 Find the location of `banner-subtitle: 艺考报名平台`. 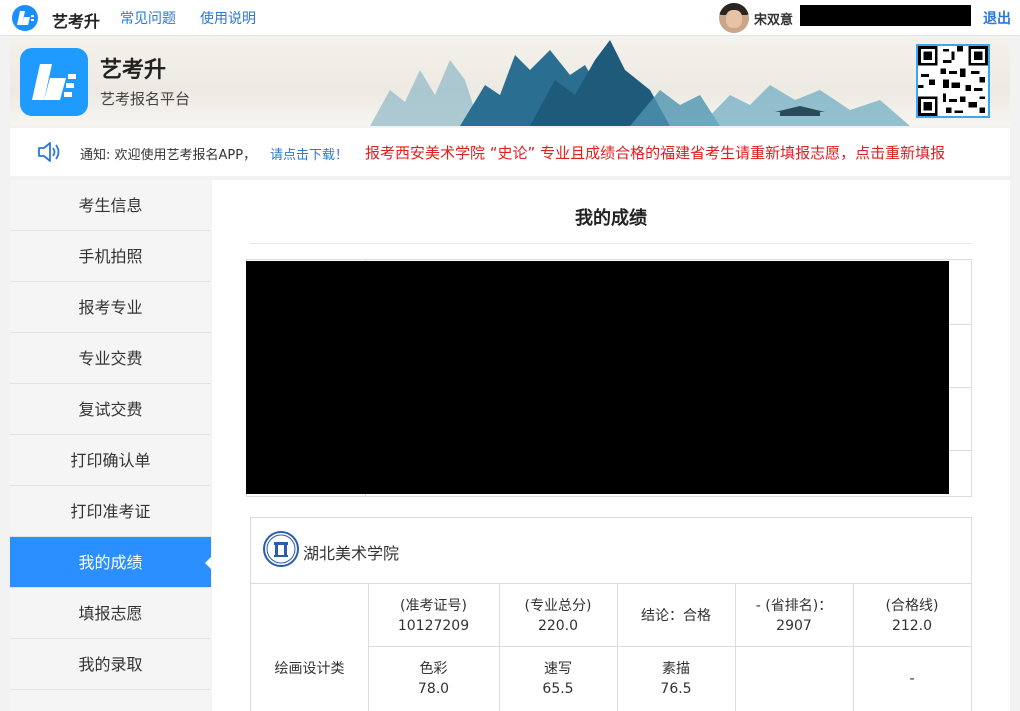

banner-subtitle: 艺考报名平台 is located at coordinates (145, 99).